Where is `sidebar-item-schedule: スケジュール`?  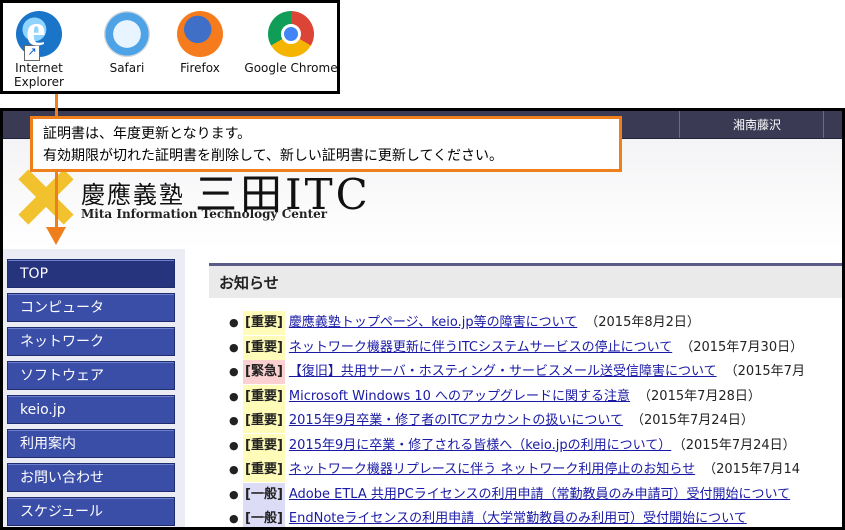
sidebar-item-schedule: スケジュール is located at coordinates (91, 511).